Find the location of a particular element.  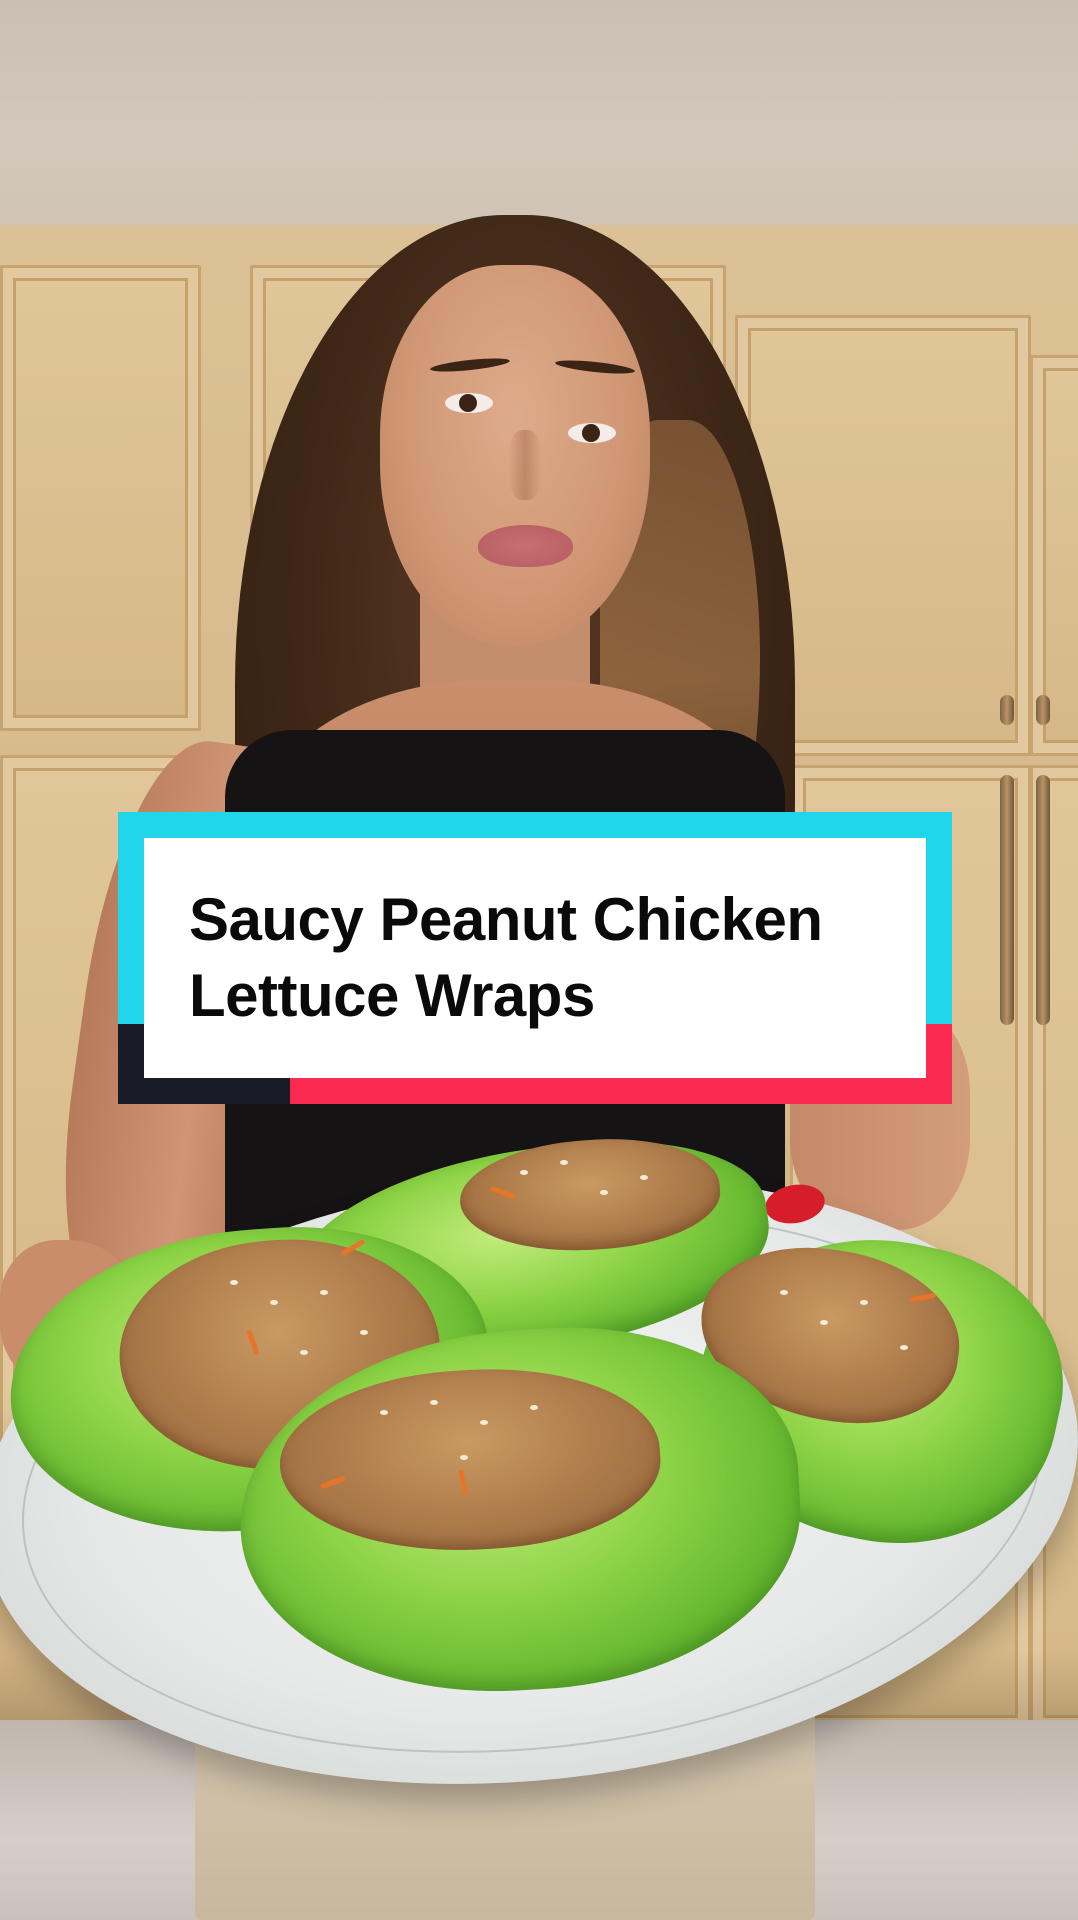

left-eye is located at coordinates (469, 403).